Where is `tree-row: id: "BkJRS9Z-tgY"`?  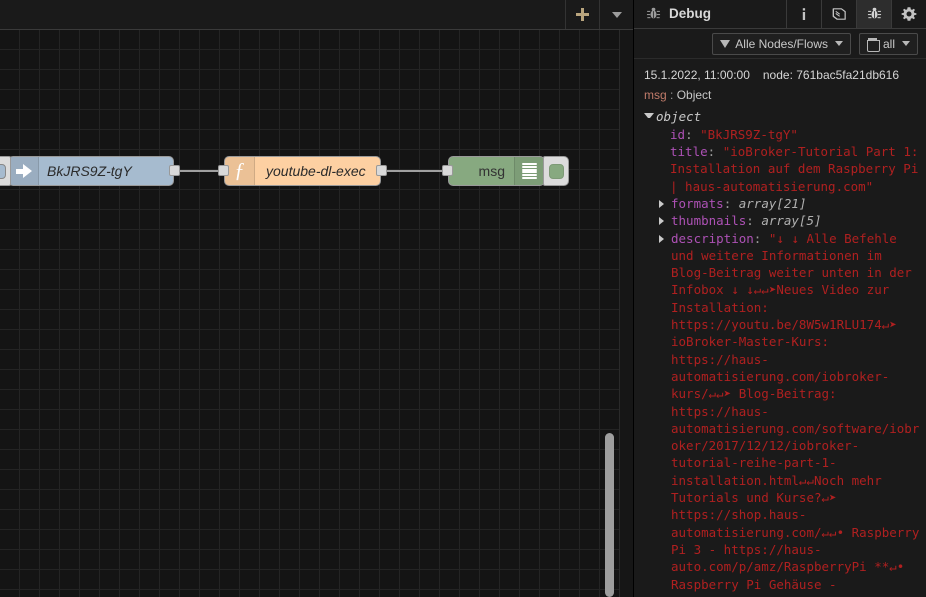 tree-row: id: "BkJRS9Z-tgY" is located at coordinates (782, 134).